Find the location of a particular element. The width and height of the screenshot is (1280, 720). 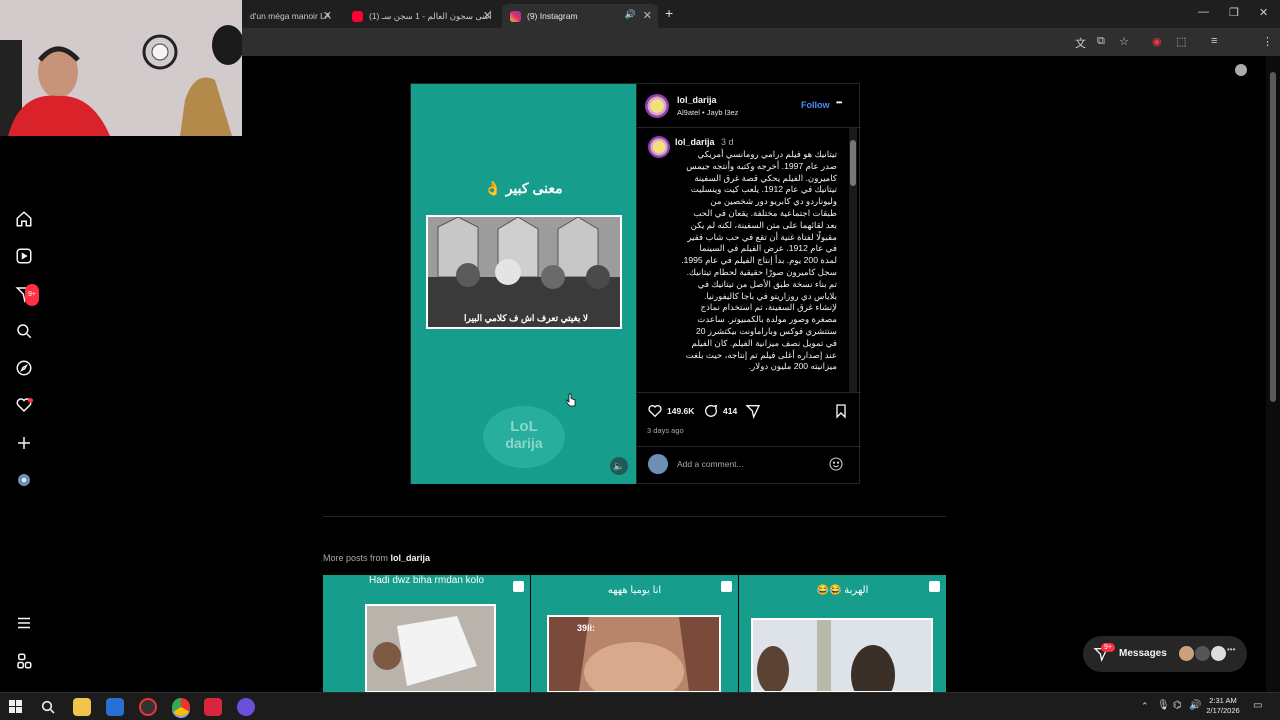

nav-search-icon is located at coordinates (24, 332).